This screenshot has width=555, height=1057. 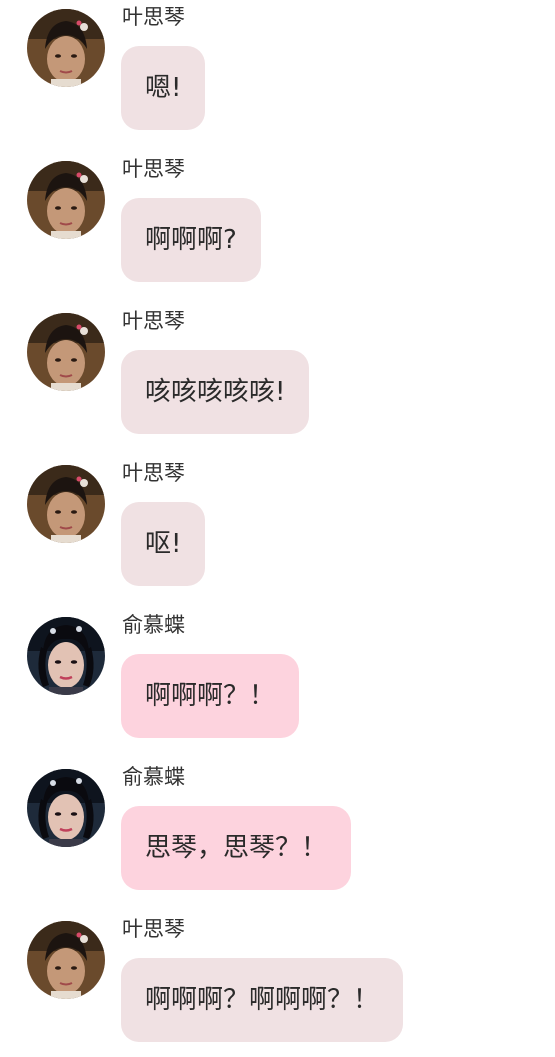 What do you see at coordinates (215, 392) in the screenshot?
I see `message-bubble: 咳咳咳咳咳!` at bounding box center [215, 392].